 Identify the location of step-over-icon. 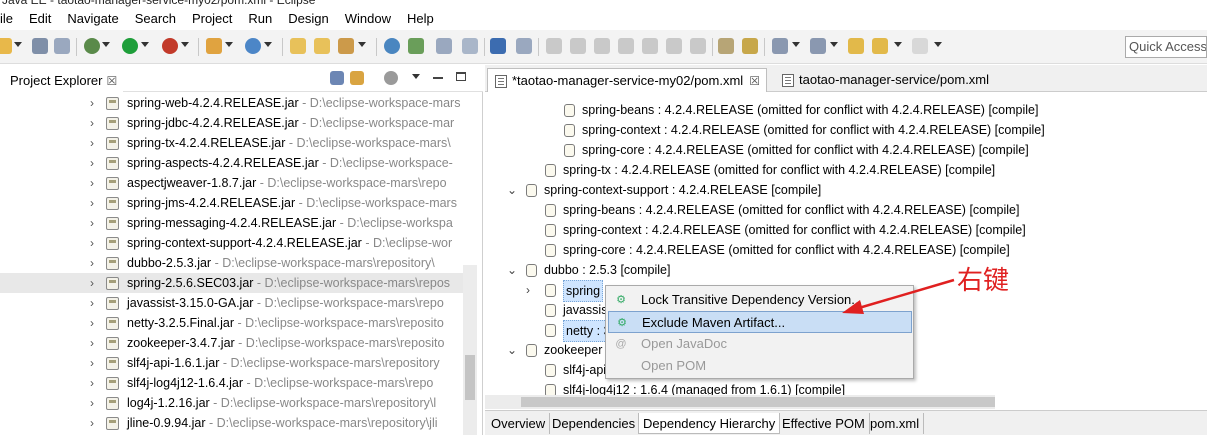
(674, 46).